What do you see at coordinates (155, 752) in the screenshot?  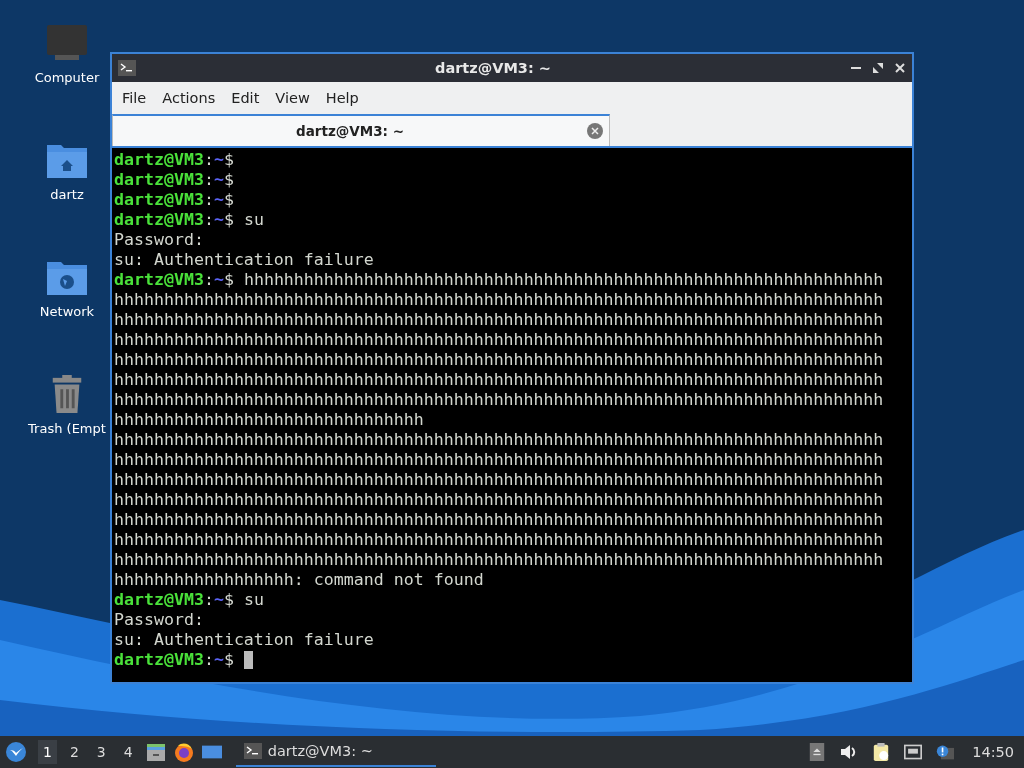 I see `file-cabinet-icon` at bounding box center [155, 752].